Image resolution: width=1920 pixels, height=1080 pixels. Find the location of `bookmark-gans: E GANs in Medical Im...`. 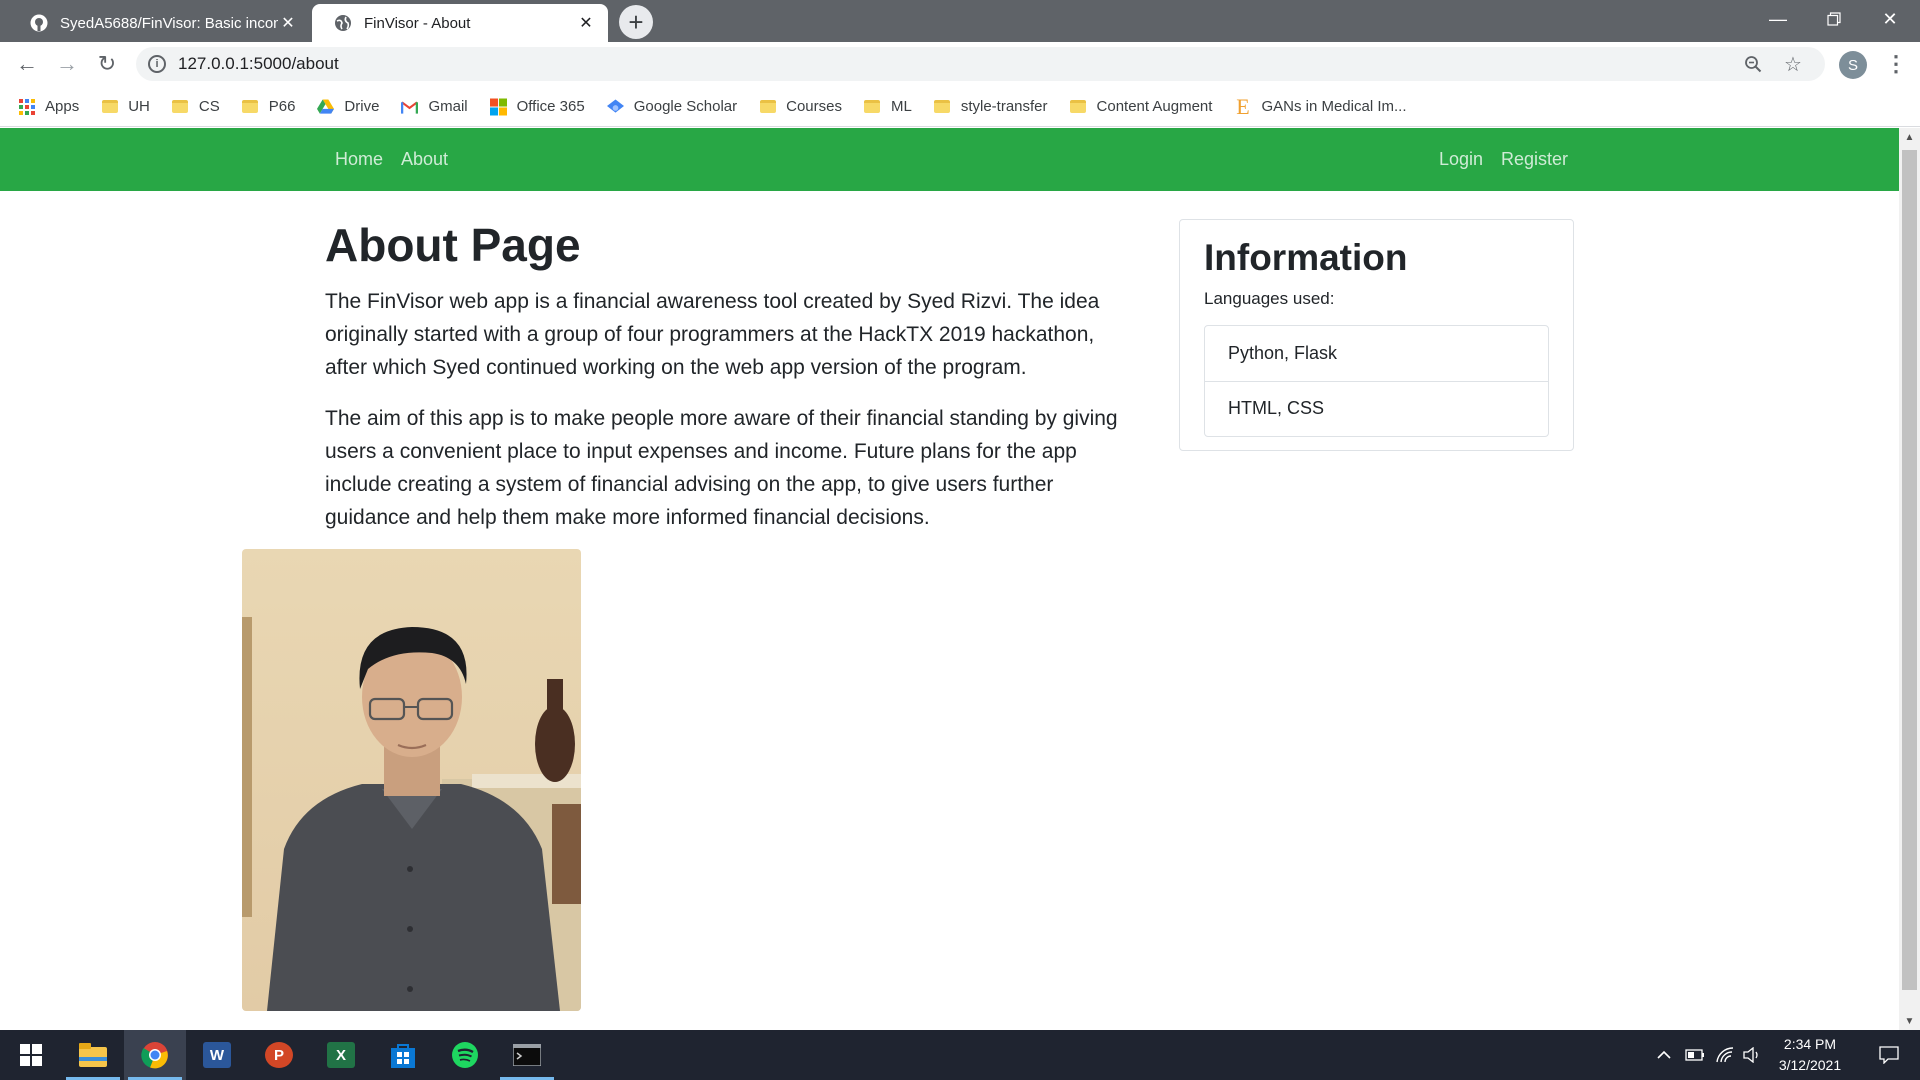

bookmark-gans: E GANs in Medical Im... is located at coordinates (1320, 106).